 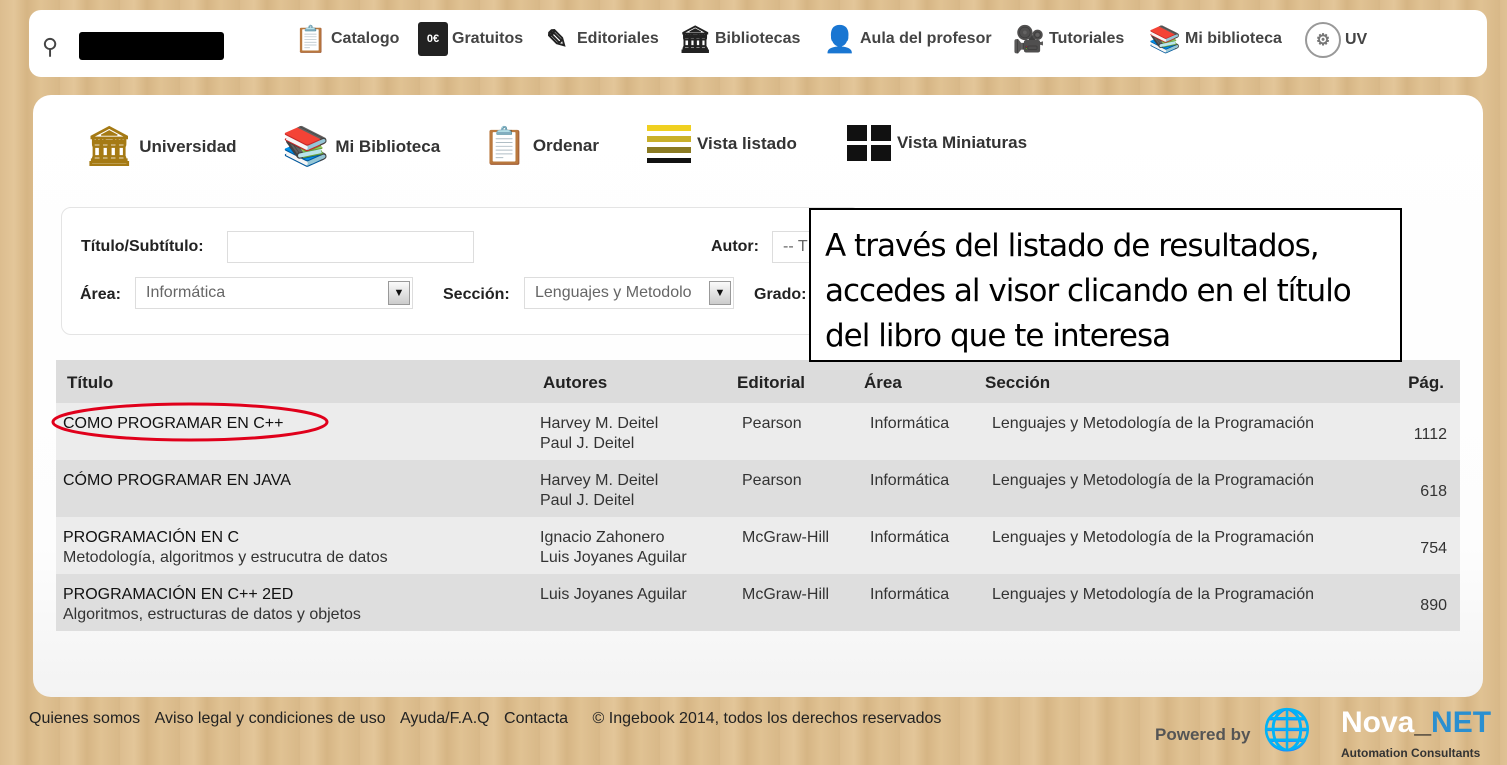 What do you see at coordinates (1416, 722) in the screenshot?
I see `novanet-logo: Nova_NET` at bounding box center [1416, 722].